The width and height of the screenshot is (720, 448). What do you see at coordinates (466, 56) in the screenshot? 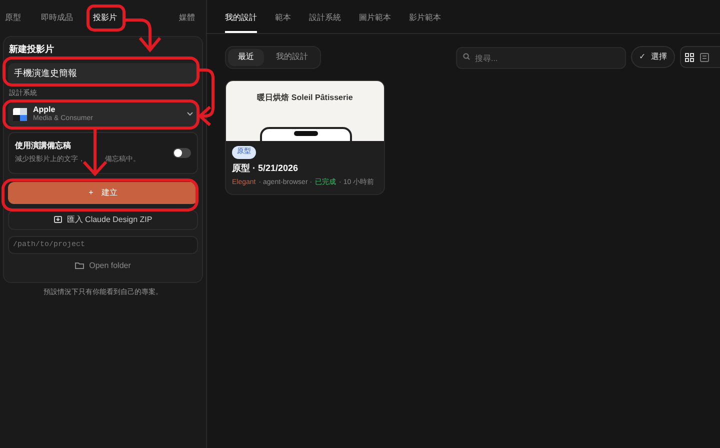
I see `search-icon` at bounding box center [466, 56].